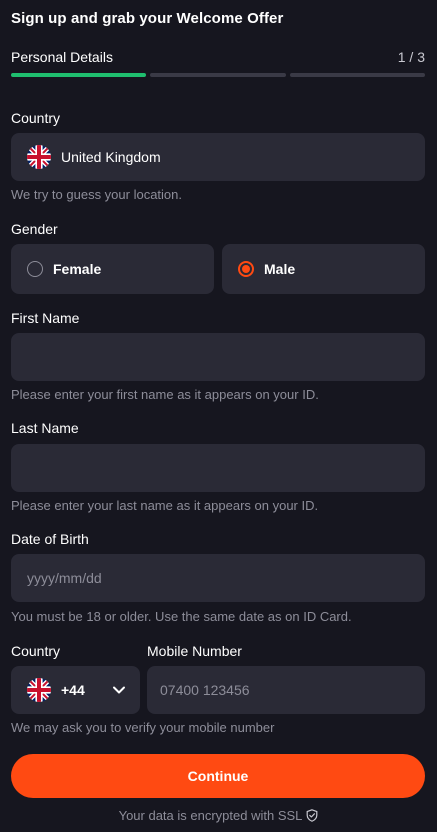 This screenshot has height=832, width=437. Describe the element at coordinates (35, 269) in the screenshot. I see `radio-unchecked-icon` at that location.